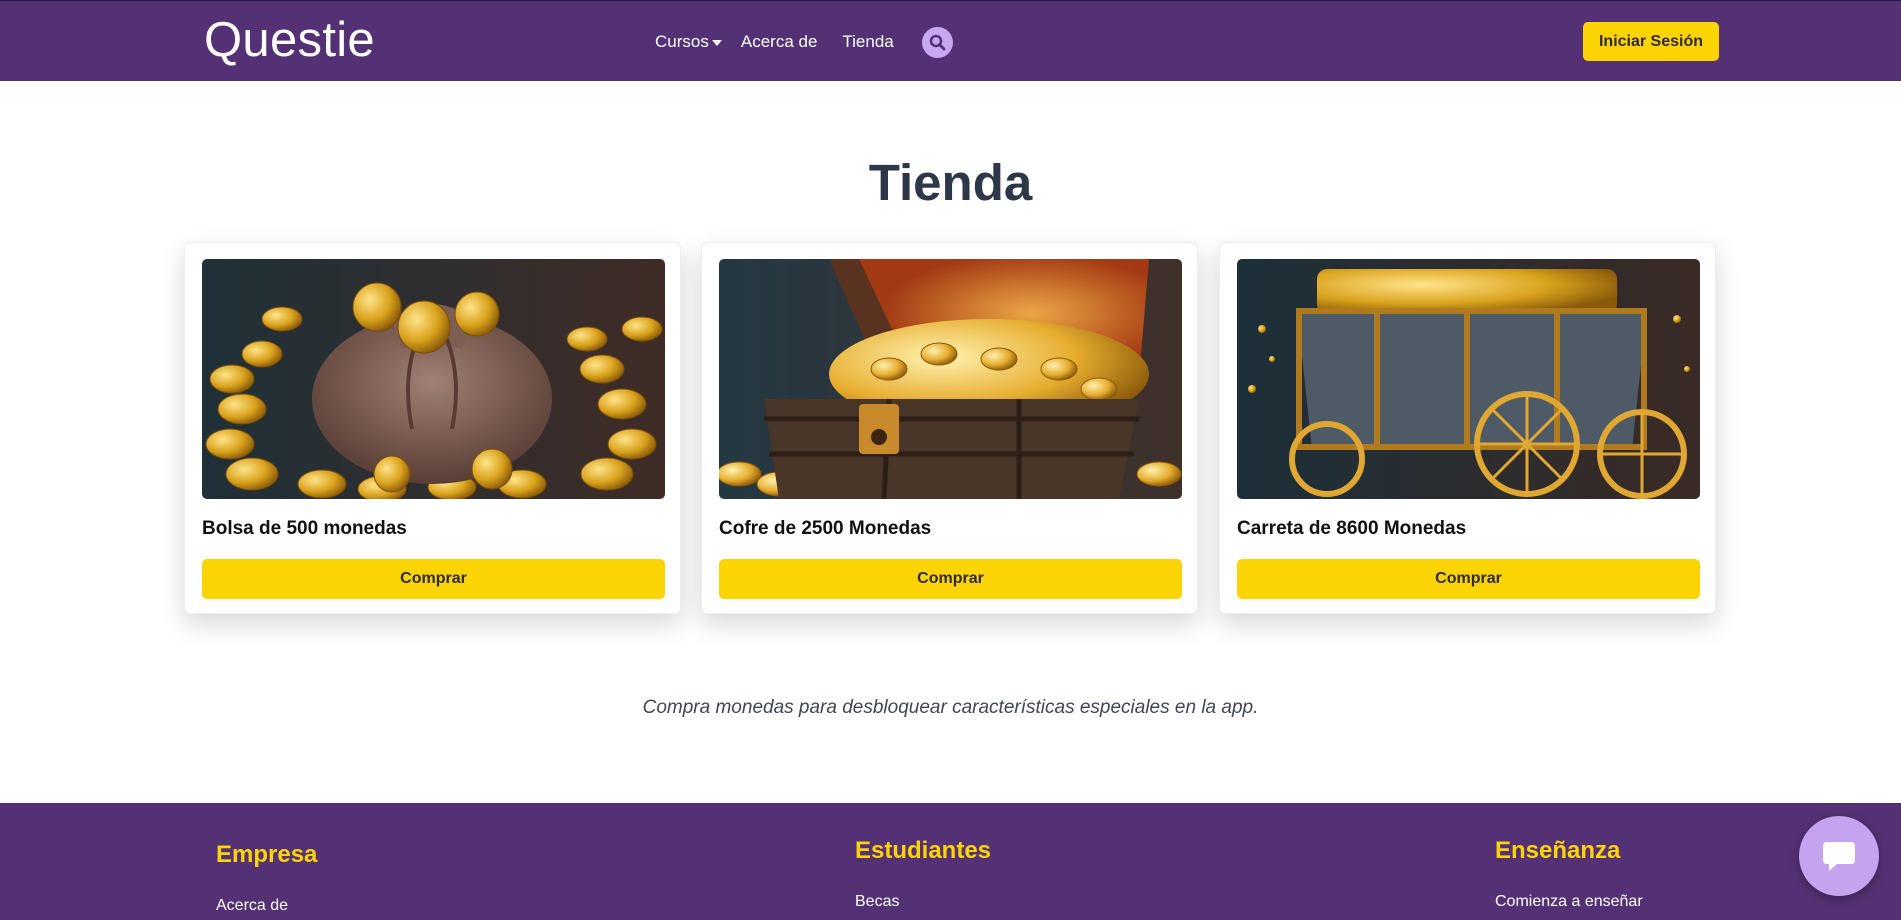 The image size is (1901, 920). I want to click on logo: Questie, so click(289, 40).